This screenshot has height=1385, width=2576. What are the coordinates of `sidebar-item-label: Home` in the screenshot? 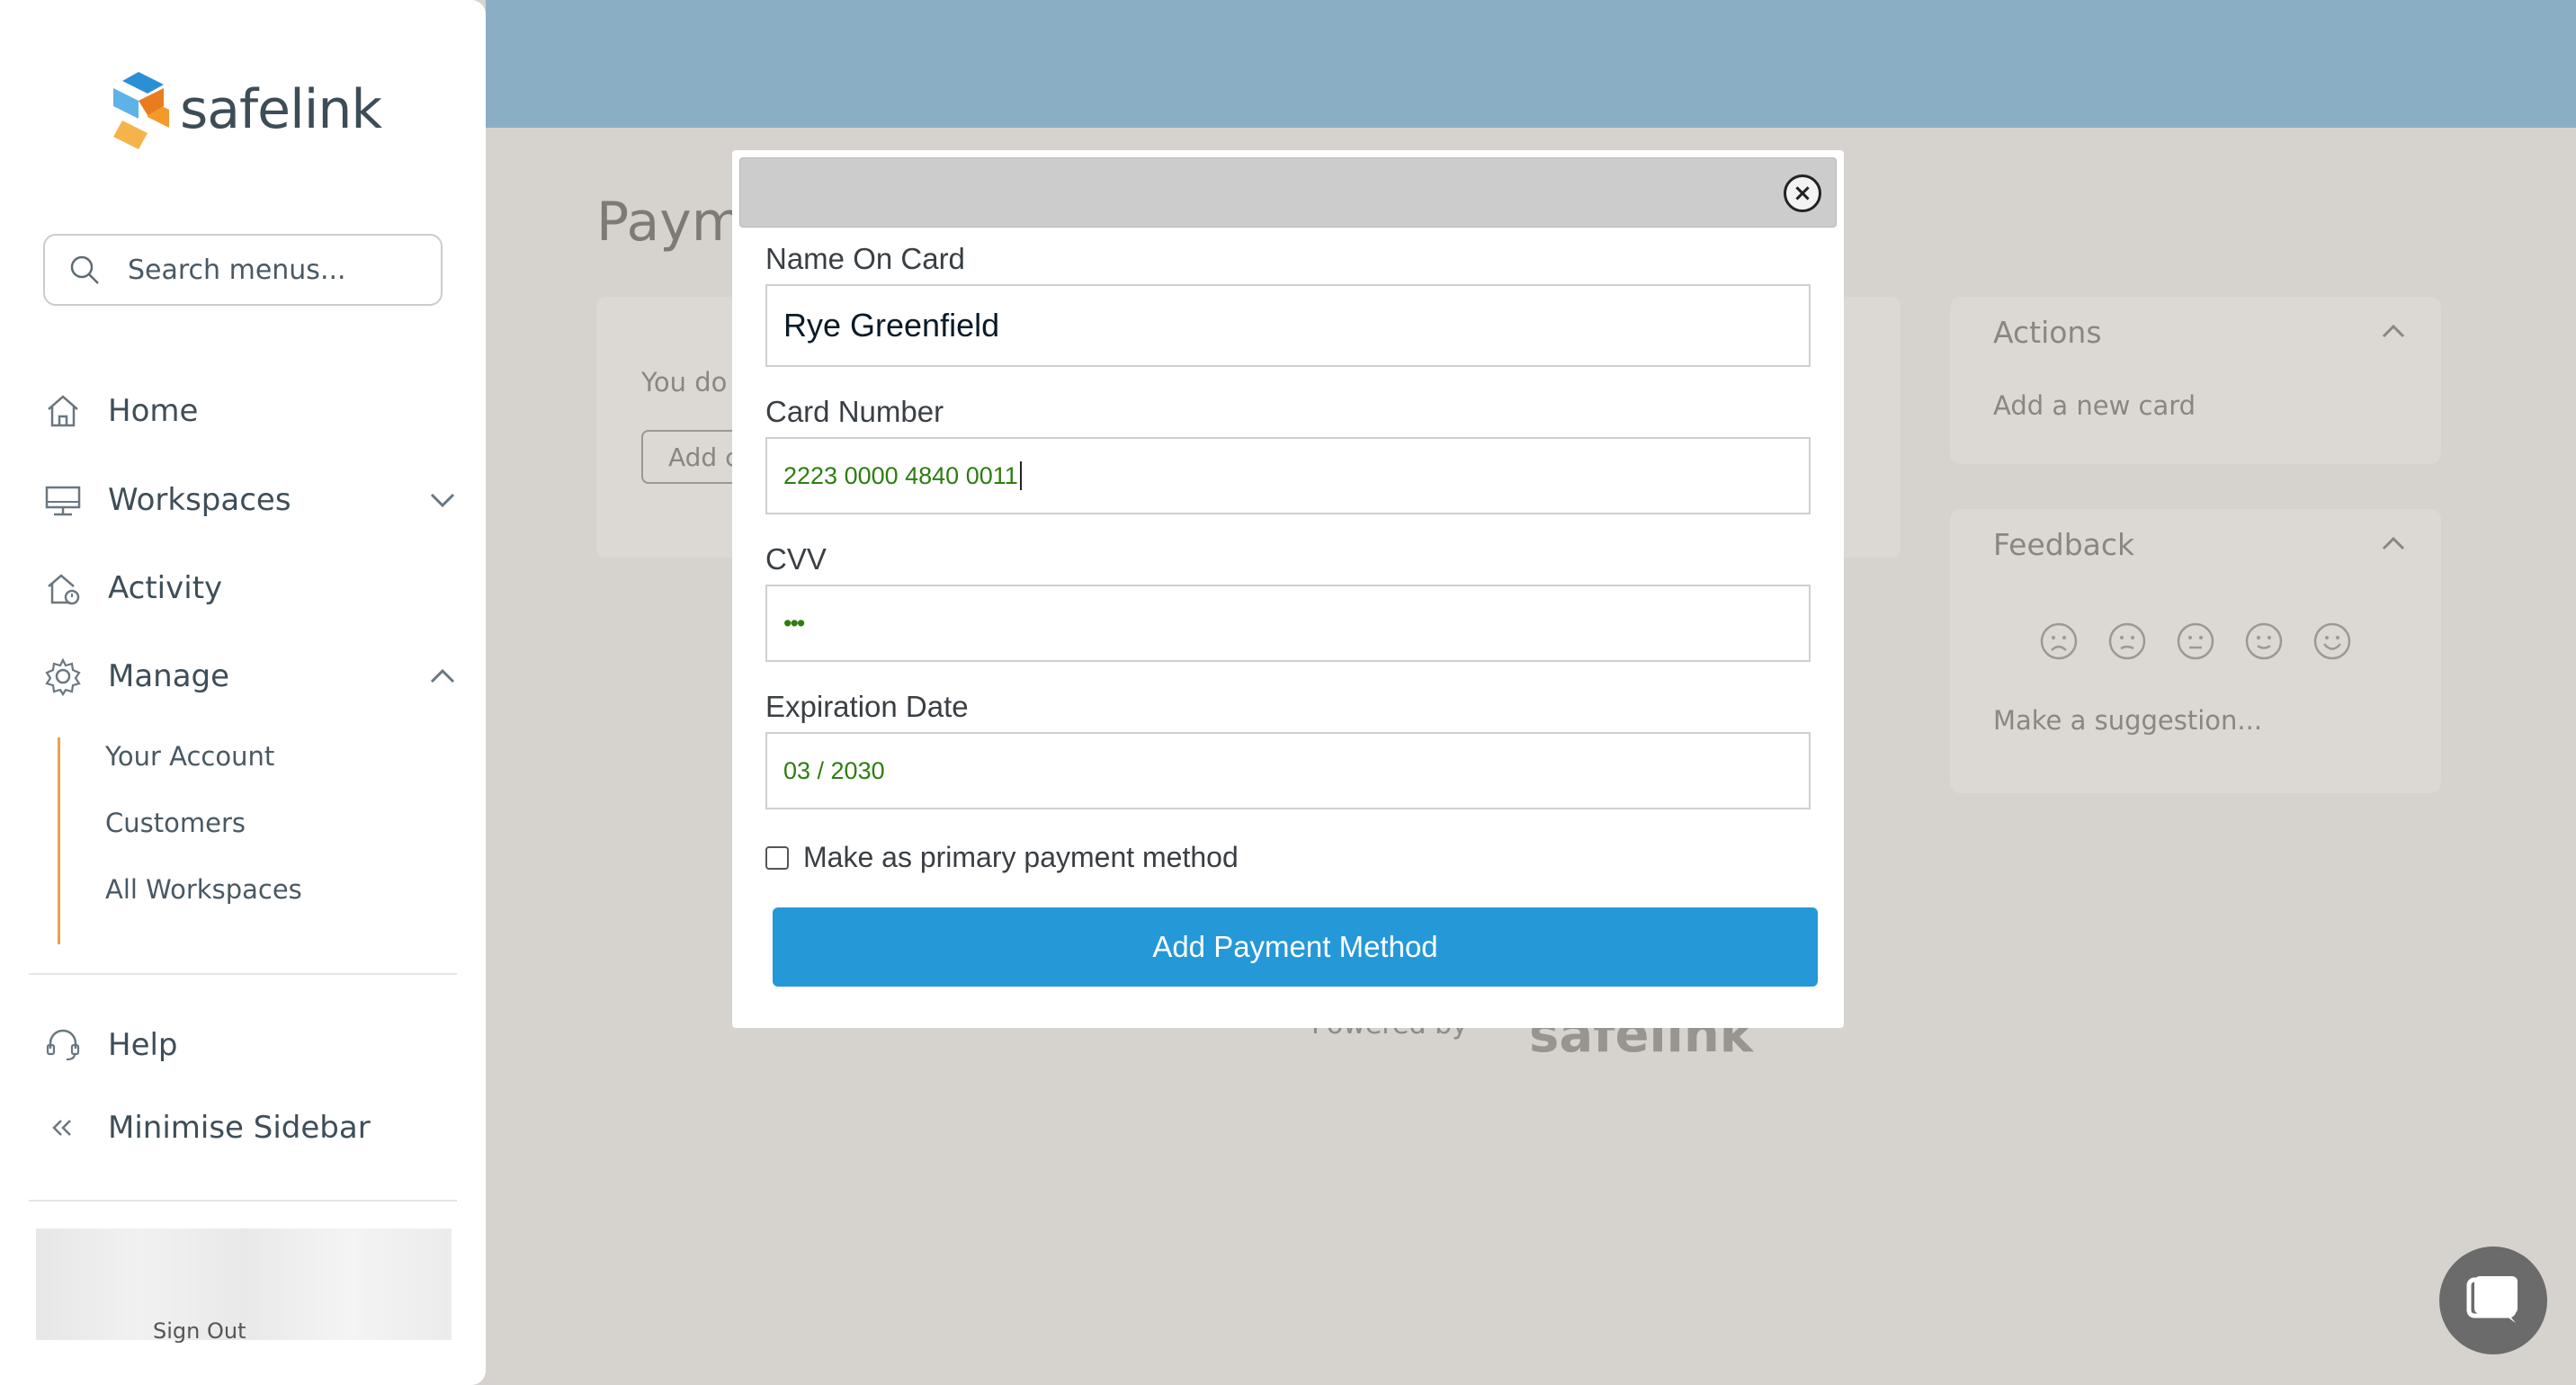 It's located at (153, 411).